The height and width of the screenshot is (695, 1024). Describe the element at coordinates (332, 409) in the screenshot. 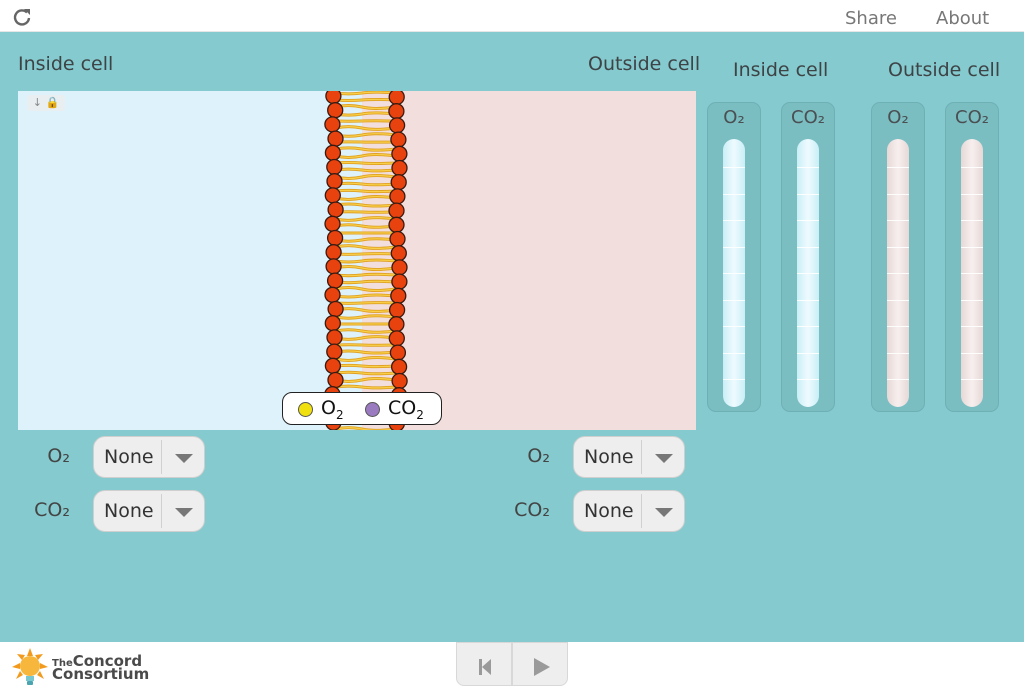

I see `o2-legend-label: O2` at that location.